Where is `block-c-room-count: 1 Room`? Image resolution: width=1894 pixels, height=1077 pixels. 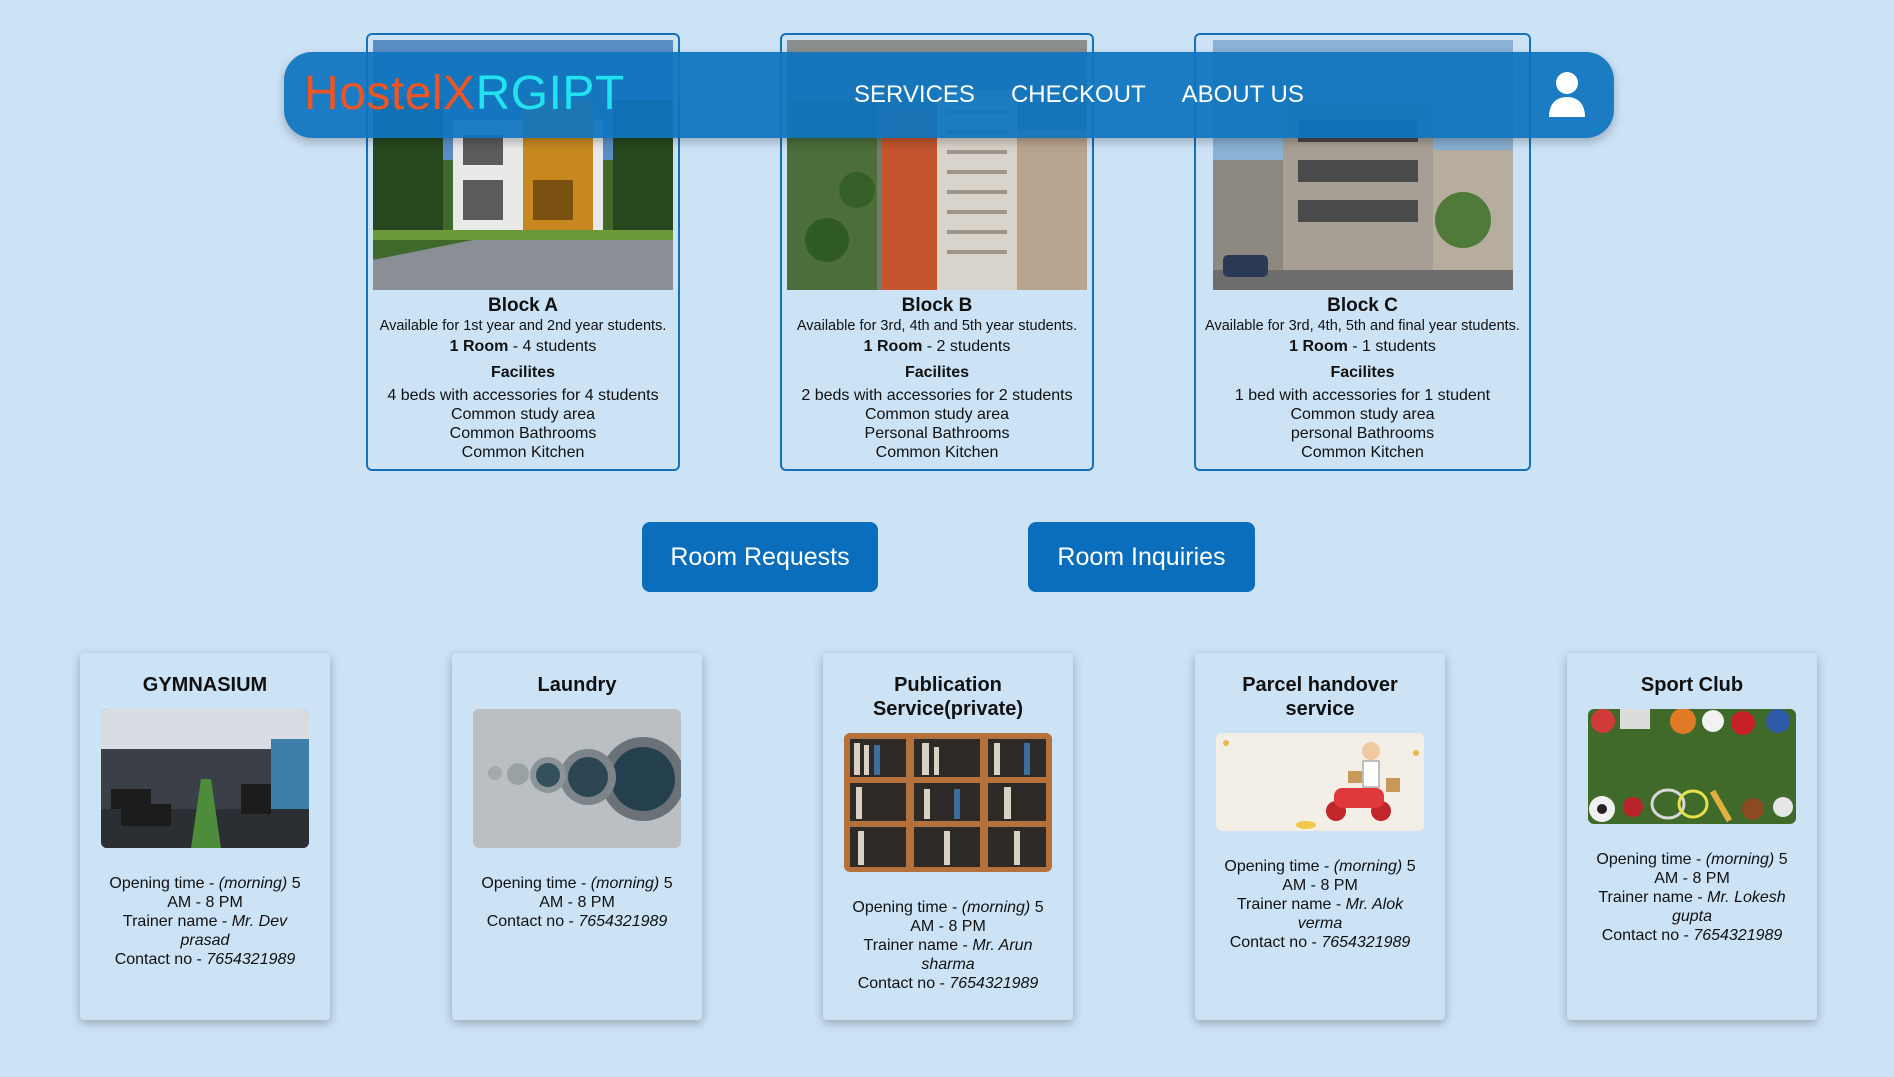 block-c-room-count: 1 Room is located at coordinates (1318, 346).